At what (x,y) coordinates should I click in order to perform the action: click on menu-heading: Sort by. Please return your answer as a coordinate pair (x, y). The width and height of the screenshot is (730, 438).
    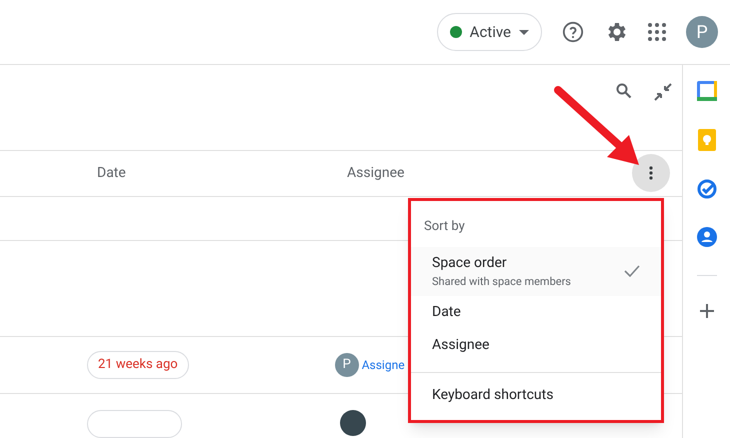
    Looking at the image, I should click on (444, 227).